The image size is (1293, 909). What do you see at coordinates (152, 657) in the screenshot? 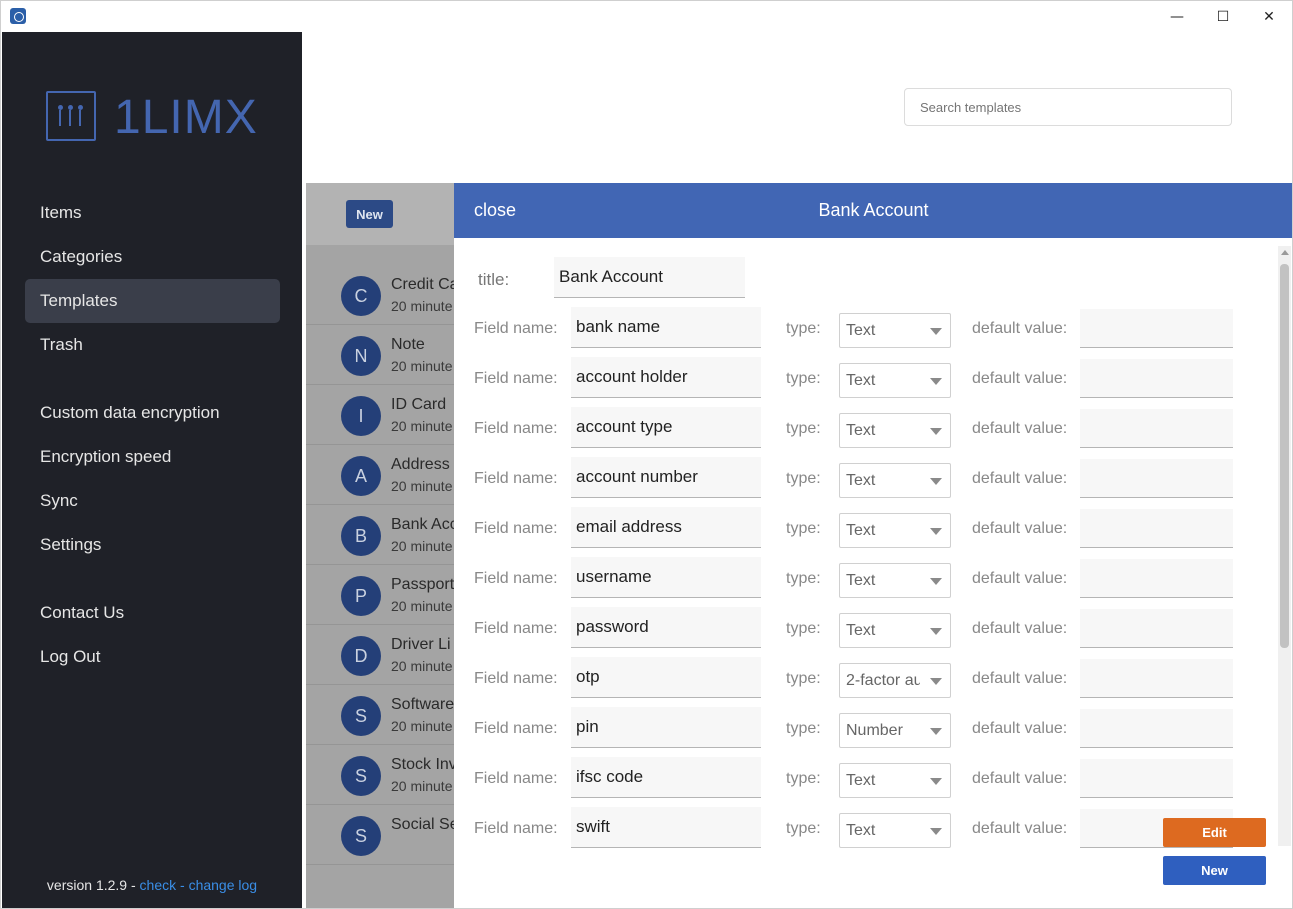
I see `nav-item-log-out: Log Out` at bounding box center [152, 657].